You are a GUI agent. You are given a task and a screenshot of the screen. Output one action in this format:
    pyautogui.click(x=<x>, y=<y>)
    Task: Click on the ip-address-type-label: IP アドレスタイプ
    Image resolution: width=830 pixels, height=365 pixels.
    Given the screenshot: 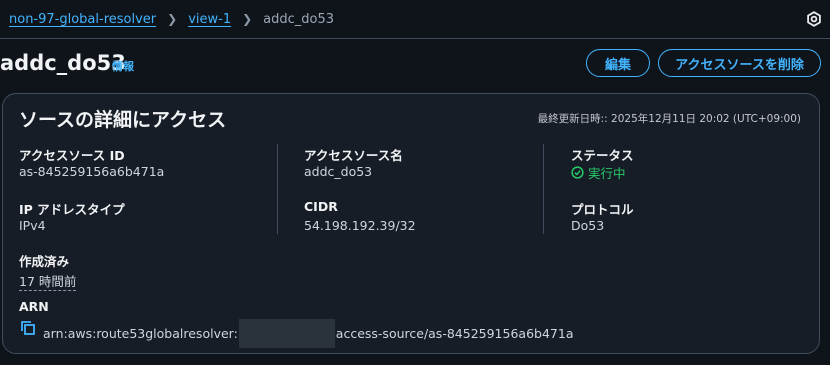 What is the action you would take?
    pyautogui.click(x=72, y=209)
    